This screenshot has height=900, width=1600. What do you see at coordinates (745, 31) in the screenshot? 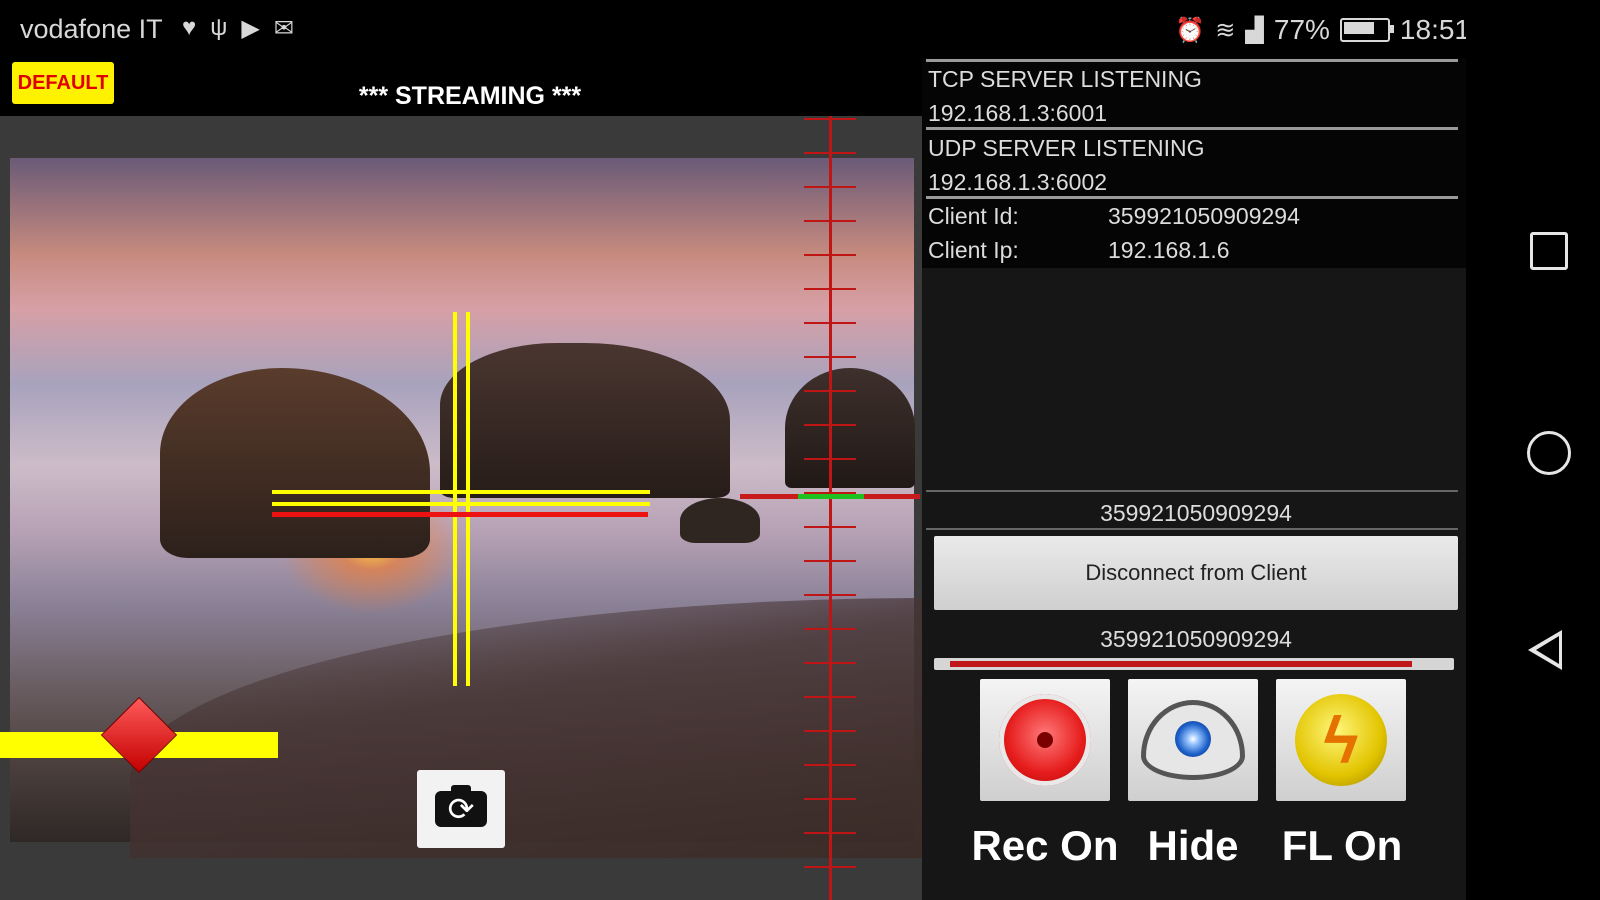
I see `status-bar: vodafone IT ♥ ψ ▶ ✉ ⏰ ≋ ▟ 77% 18:51` at bounding box center [745, 31].